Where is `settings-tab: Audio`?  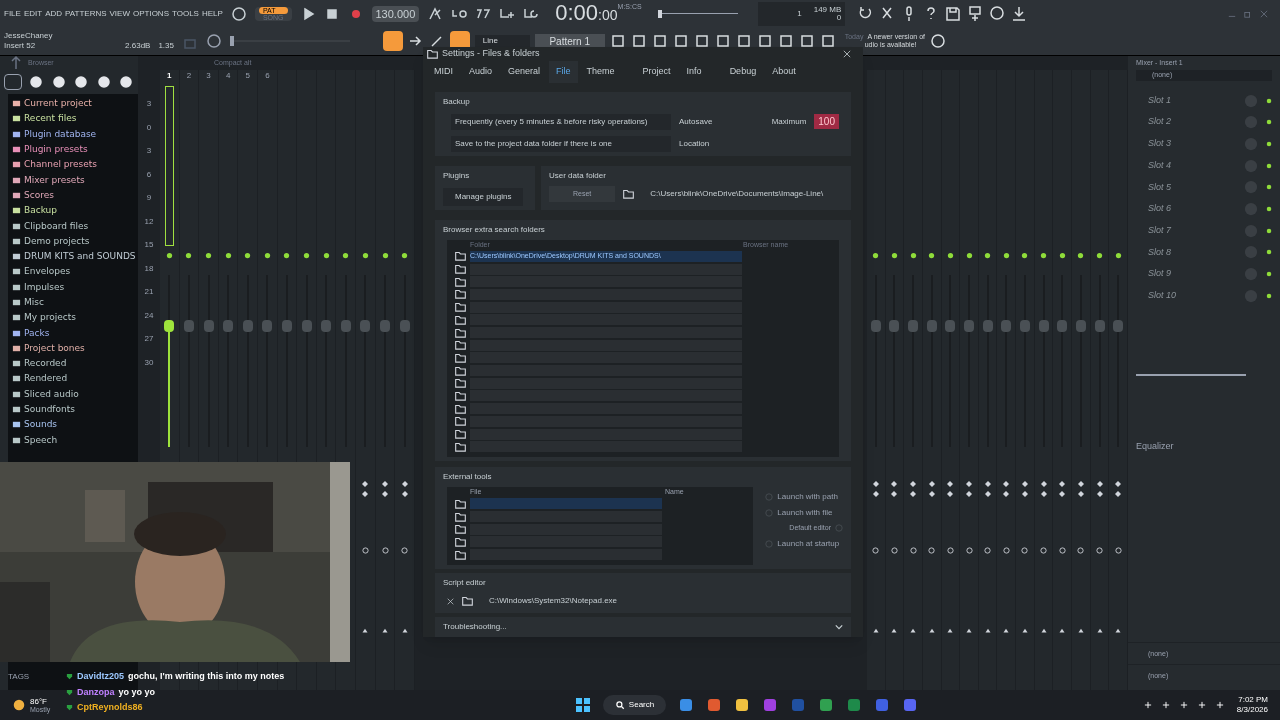
settings-tab: Audio is located at coordinates (481, 72).